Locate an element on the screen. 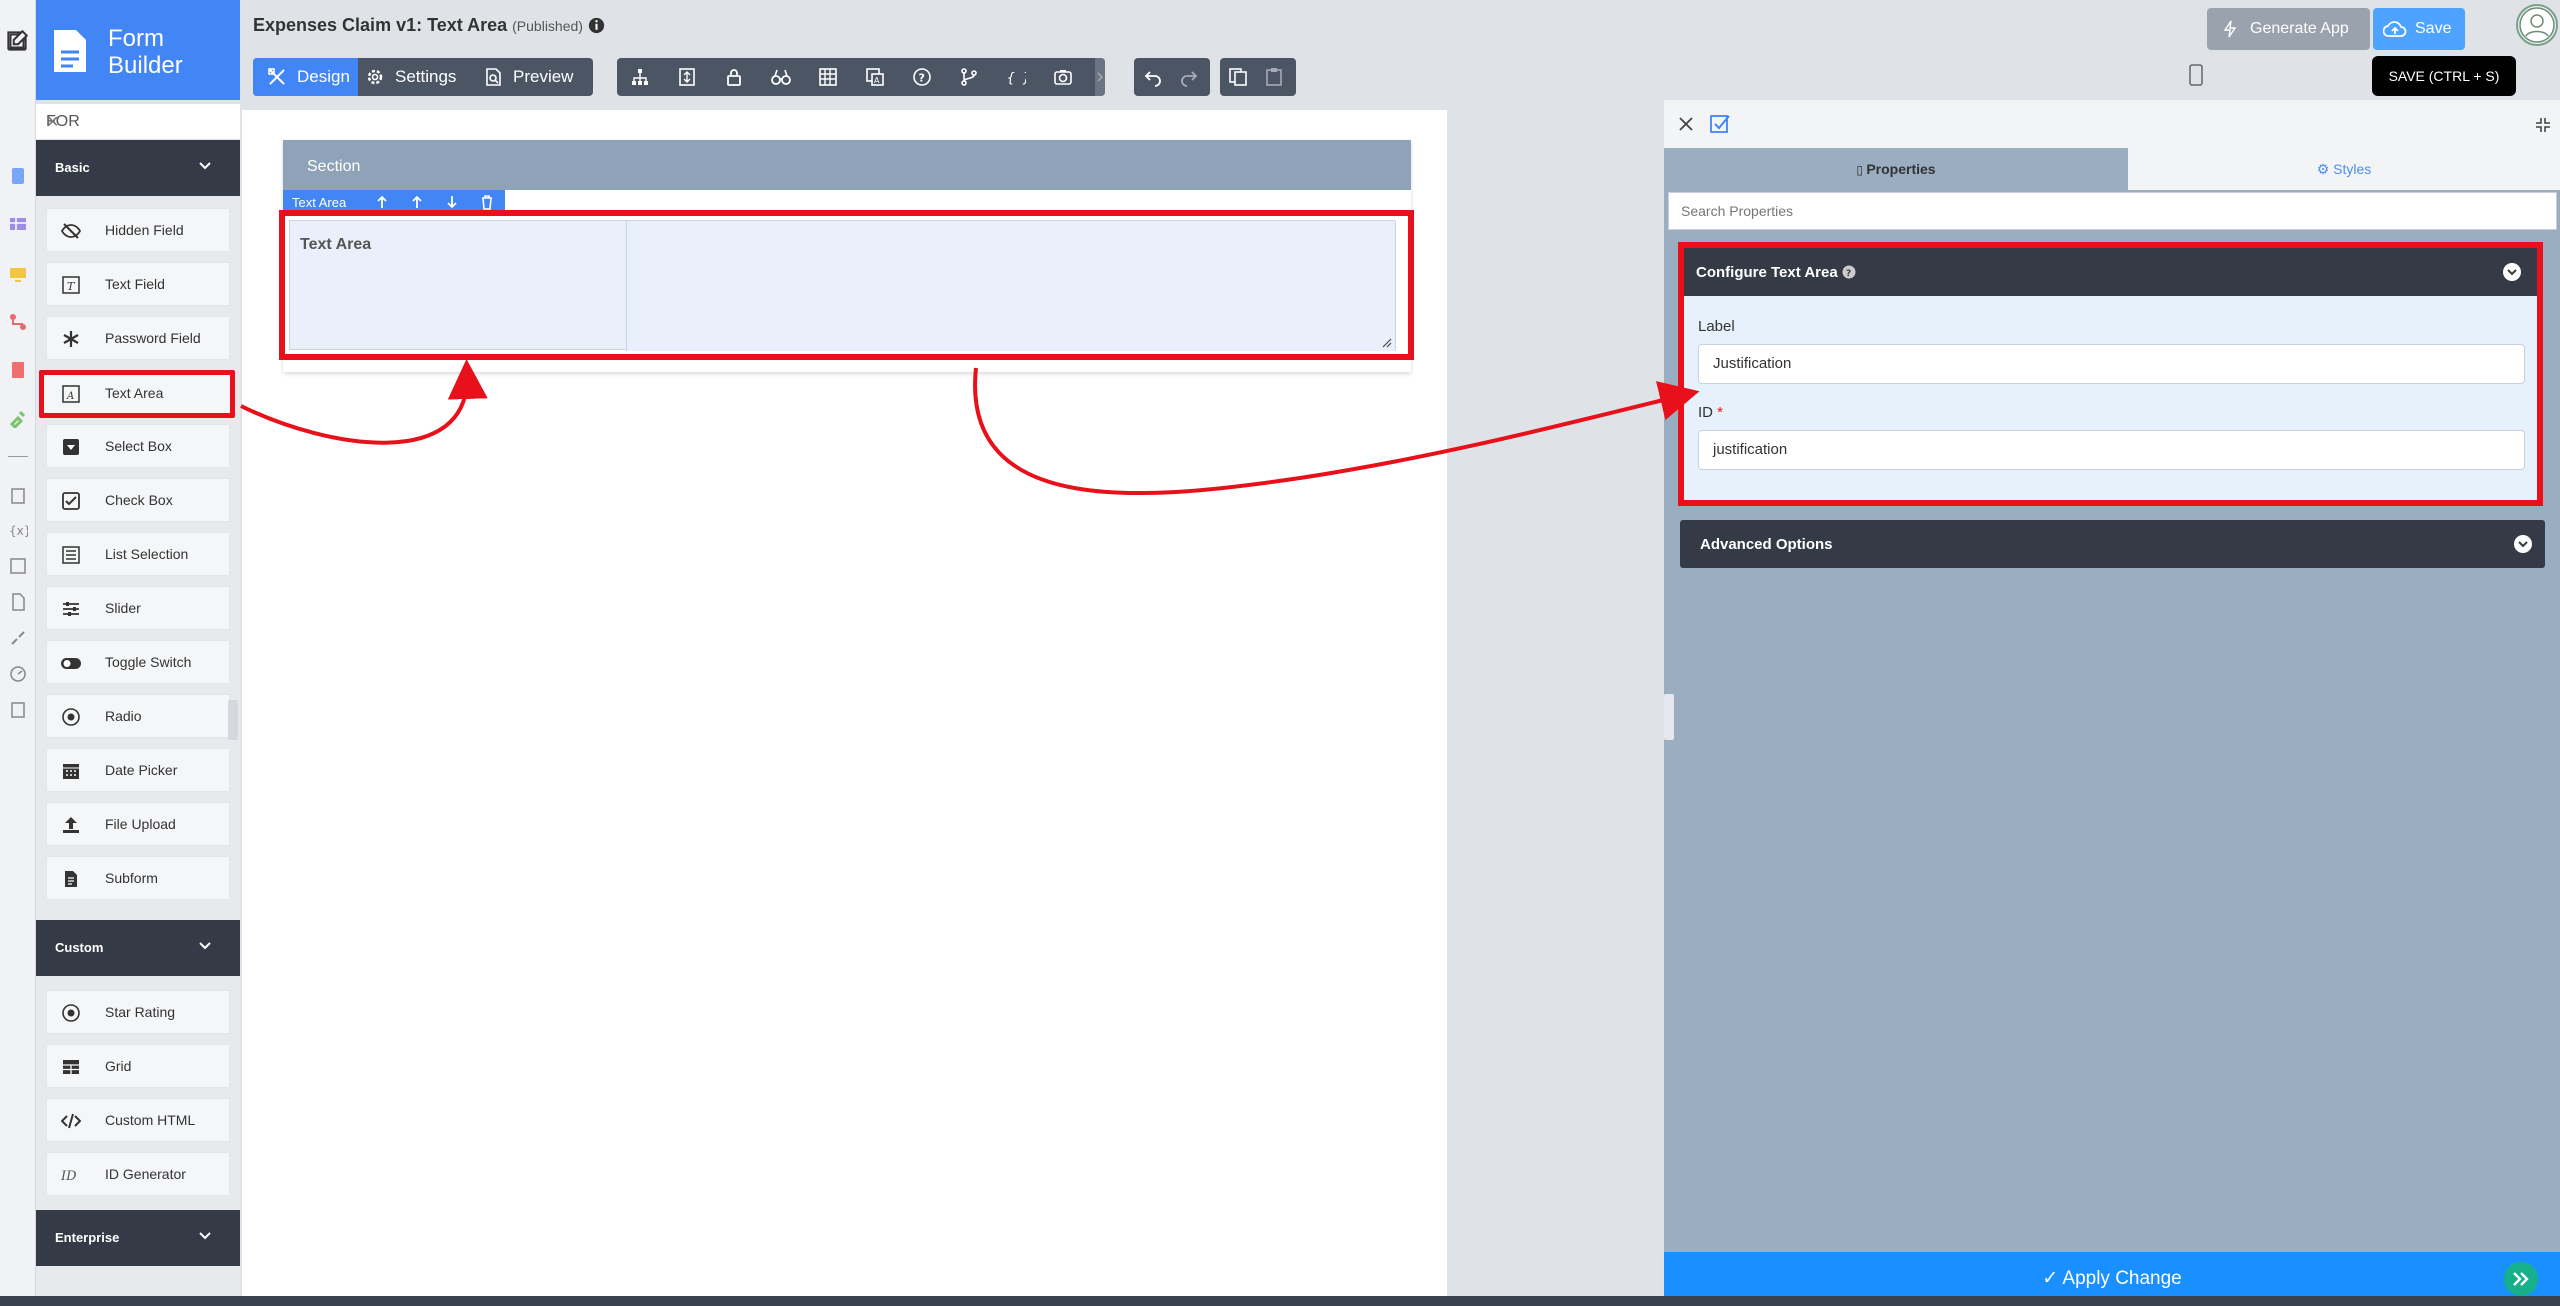  annotation-arrow-canvas-to-properties is located at coordinates (1336, 431).